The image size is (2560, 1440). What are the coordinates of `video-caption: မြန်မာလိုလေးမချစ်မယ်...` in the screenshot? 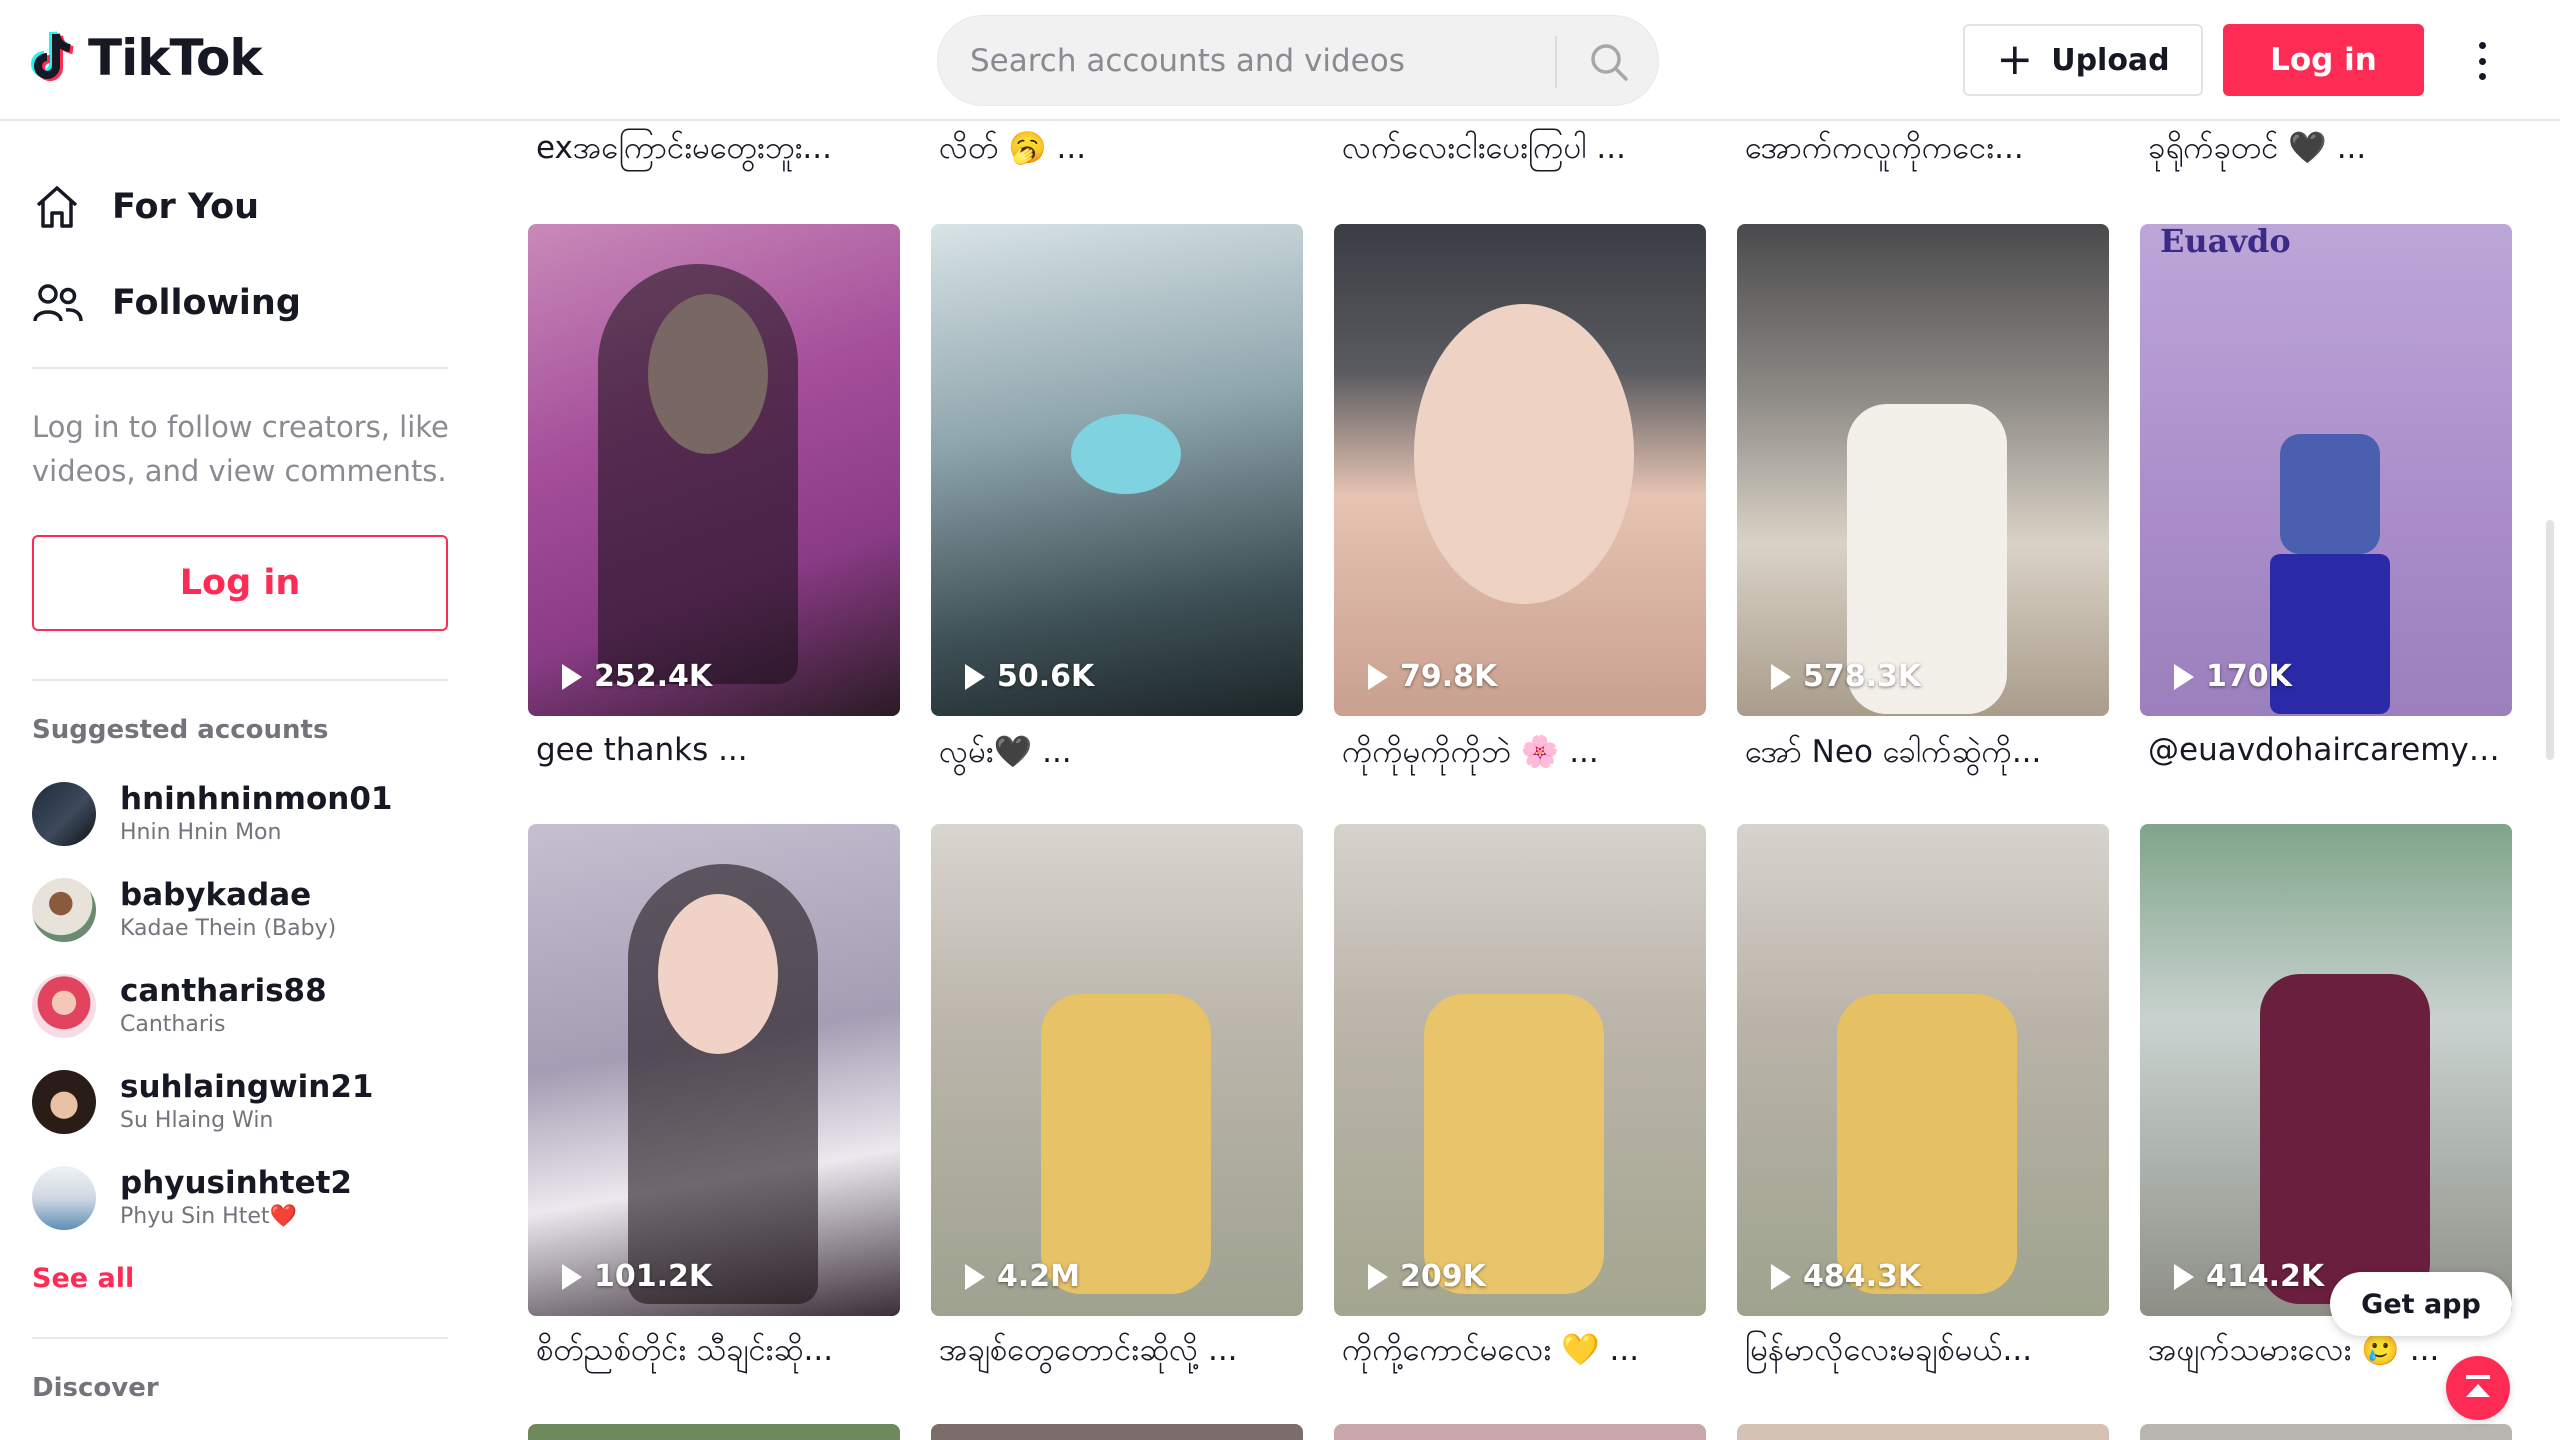 It's located at (1923, 1353).